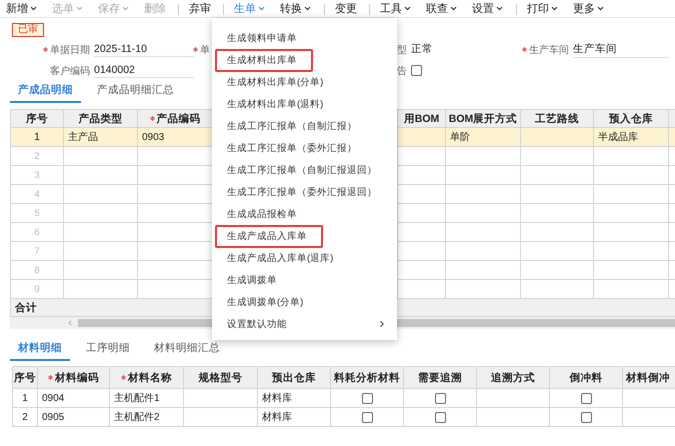 The width and height of the screenshot is (675, 446). I want to click on field-label: 客户编码, so click(69, 71).